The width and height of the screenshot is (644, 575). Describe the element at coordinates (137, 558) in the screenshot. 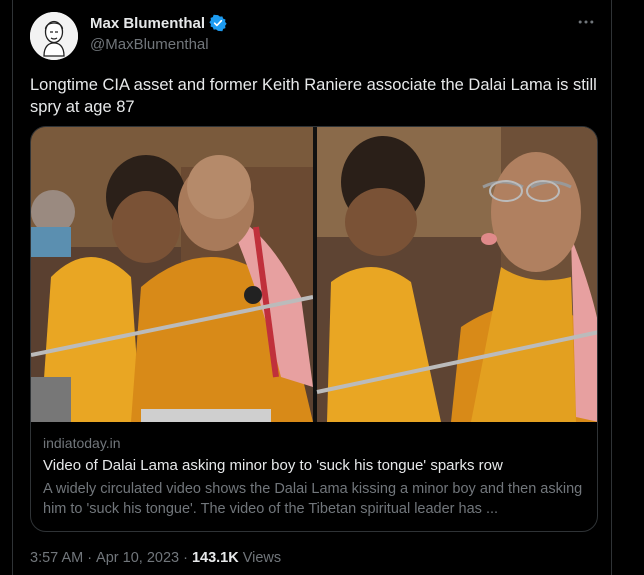

I see `tweet-date: Apr 10, 2023` at that location.